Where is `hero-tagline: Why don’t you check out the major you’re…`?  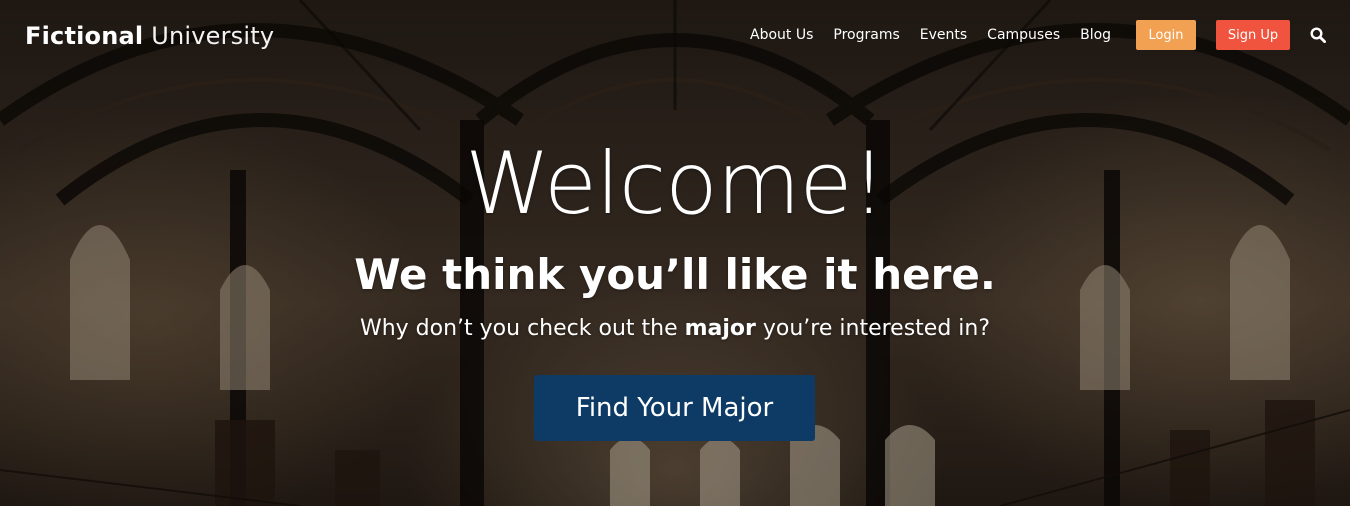 hero-tagline: Why don’t you check out the major you’re… is located at coordinates (675, 329).